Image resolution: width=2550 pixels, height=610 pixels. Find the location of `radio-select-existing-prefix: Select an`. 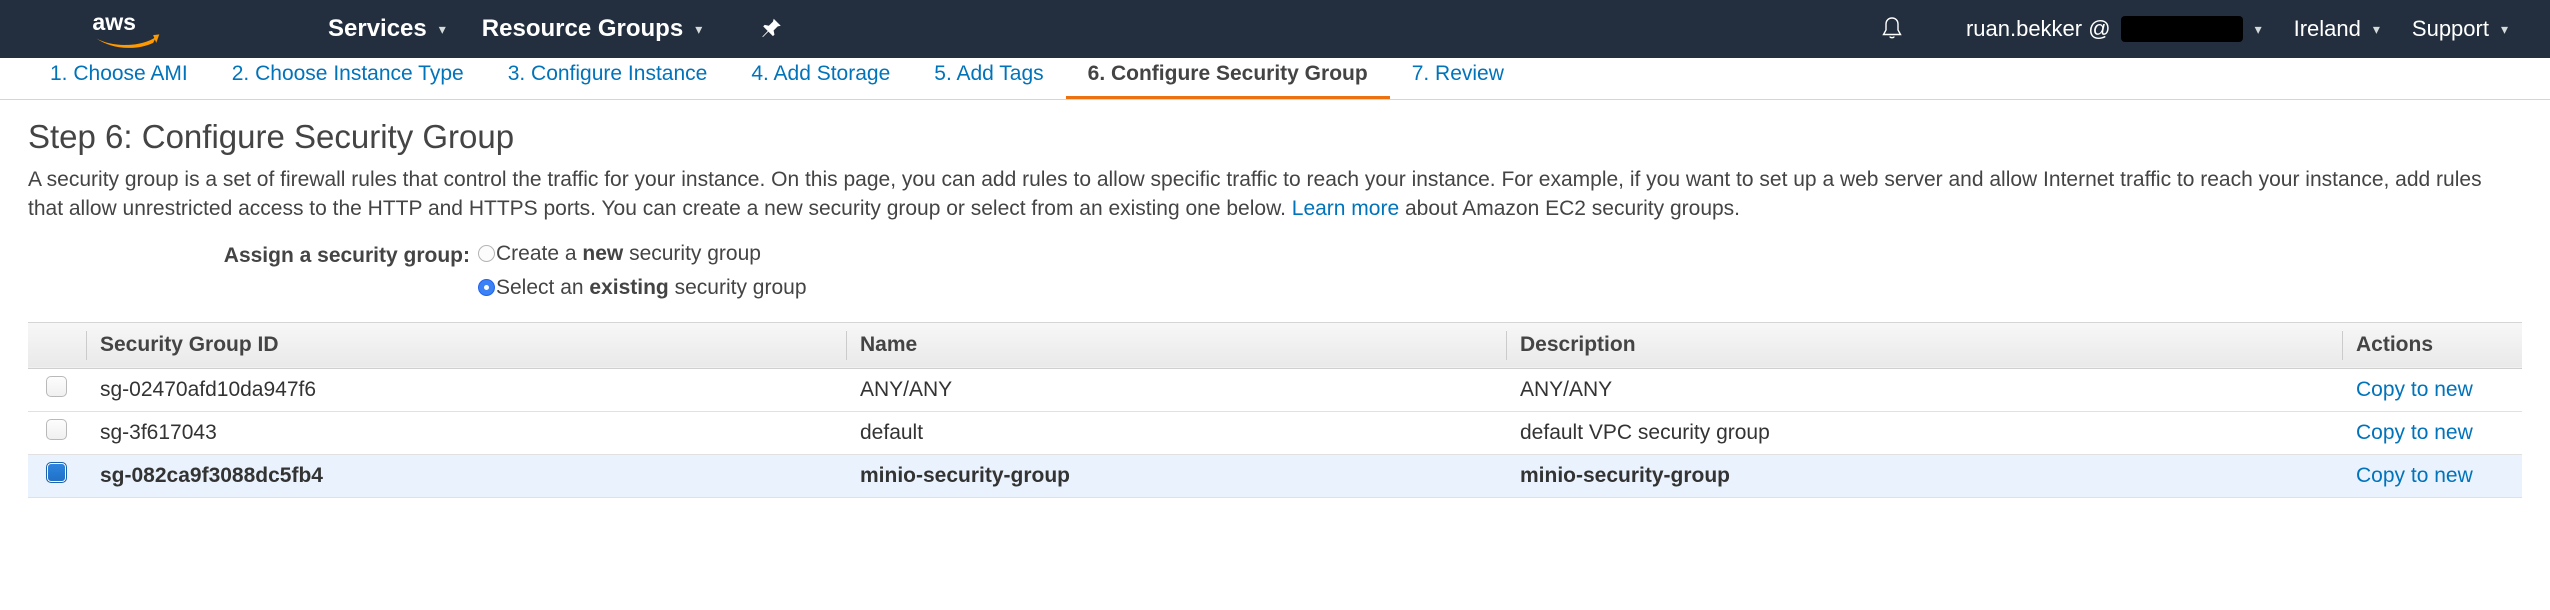

radio-select-existing-prefix: Select an is located at coordinates (543, 287).